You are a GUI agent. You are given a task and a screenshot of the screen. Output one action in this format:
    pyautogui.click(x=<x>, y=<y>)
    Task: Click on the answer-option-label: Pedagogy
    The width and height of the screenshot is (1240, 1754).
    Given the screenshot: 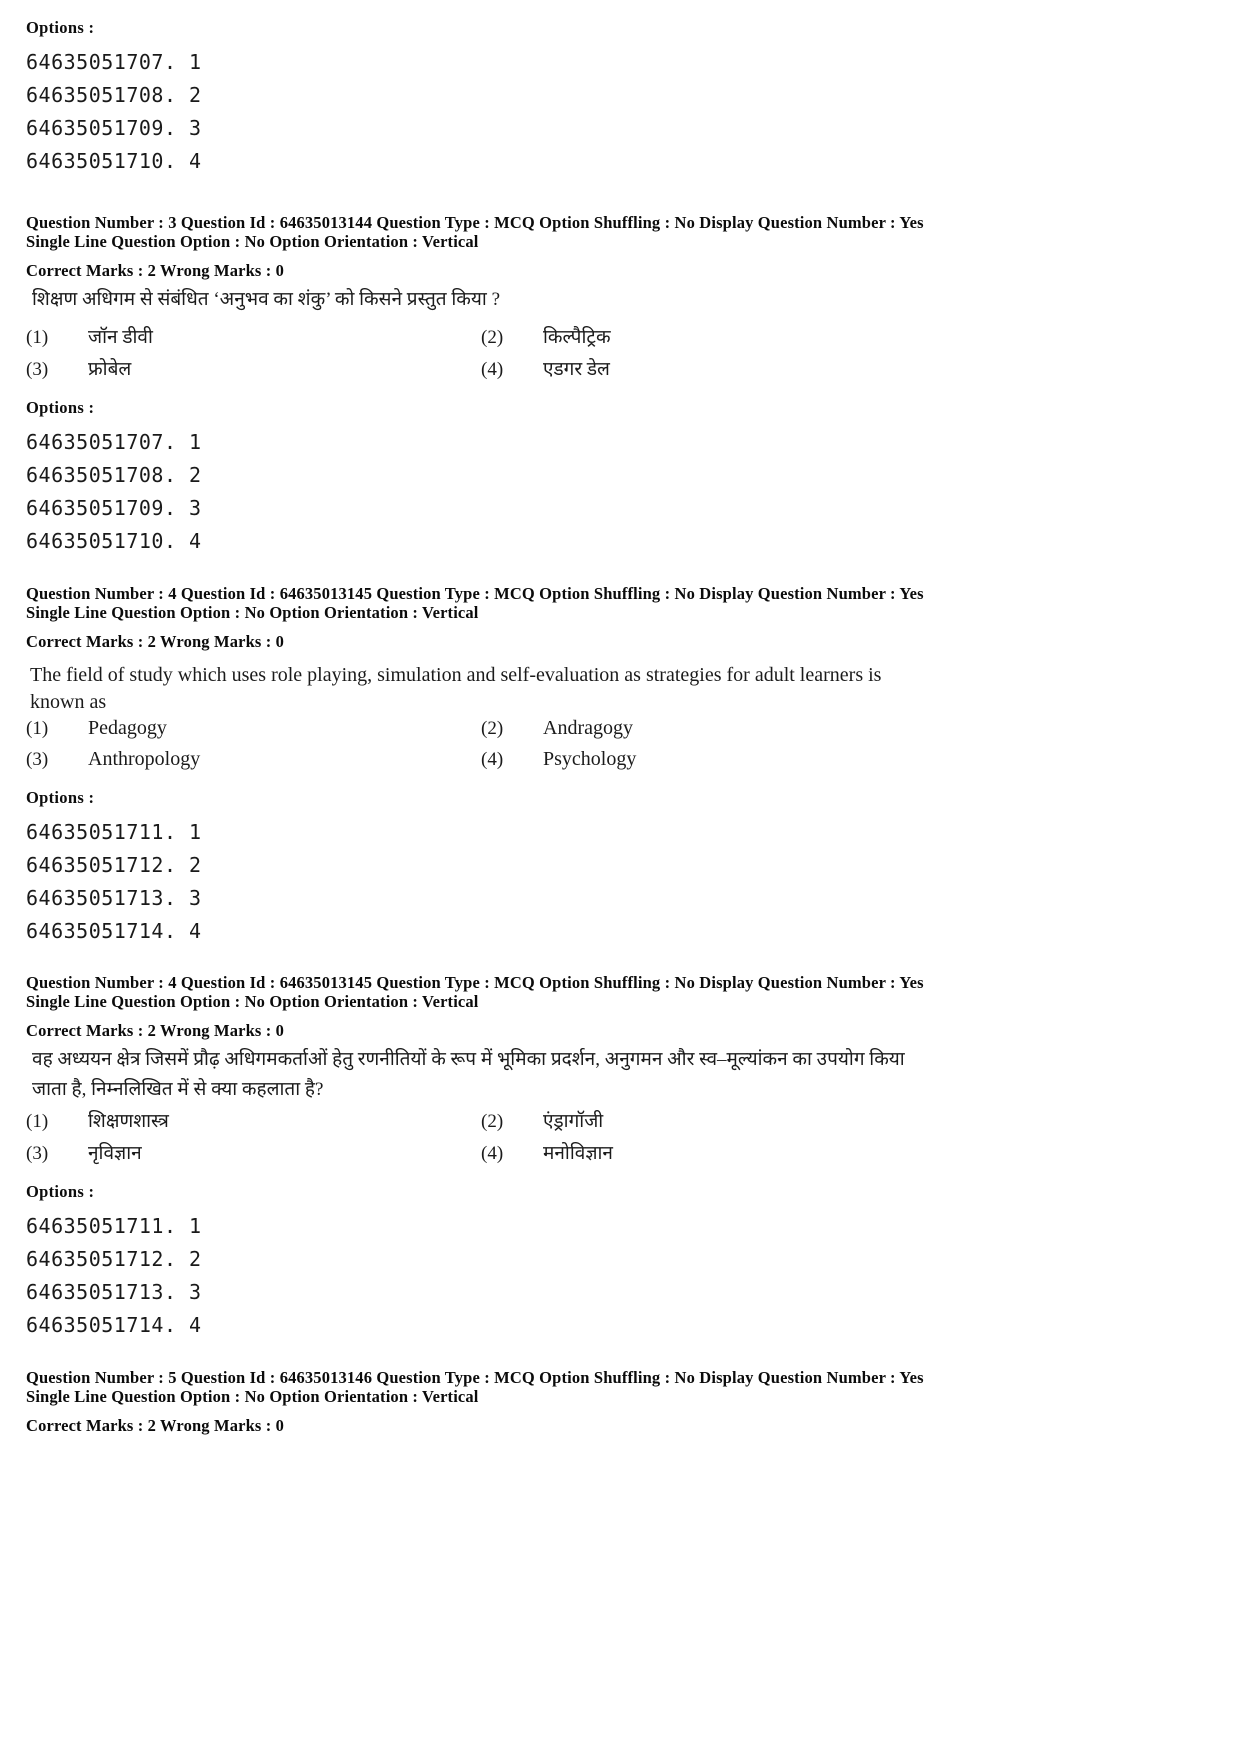 What is the action you would take?
    pyautogui.click(x=127, y=728)
    